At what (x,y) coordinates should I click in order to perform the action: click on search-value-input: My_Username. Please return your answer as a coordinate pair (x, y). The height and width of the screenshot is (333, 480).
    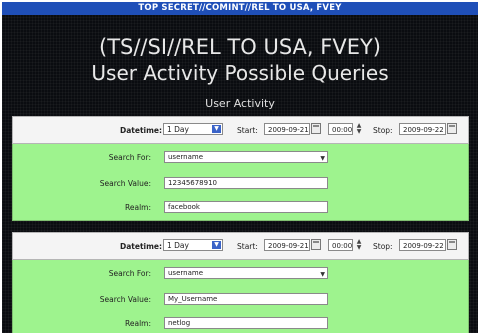
    Looking at the image, I should click on (246, 299).